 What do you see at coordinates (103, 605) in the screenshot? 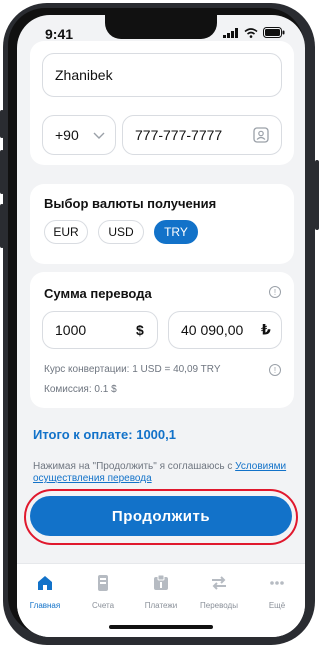
I see `tab-accounts-label: Счета` at bounding box center [103, 605].